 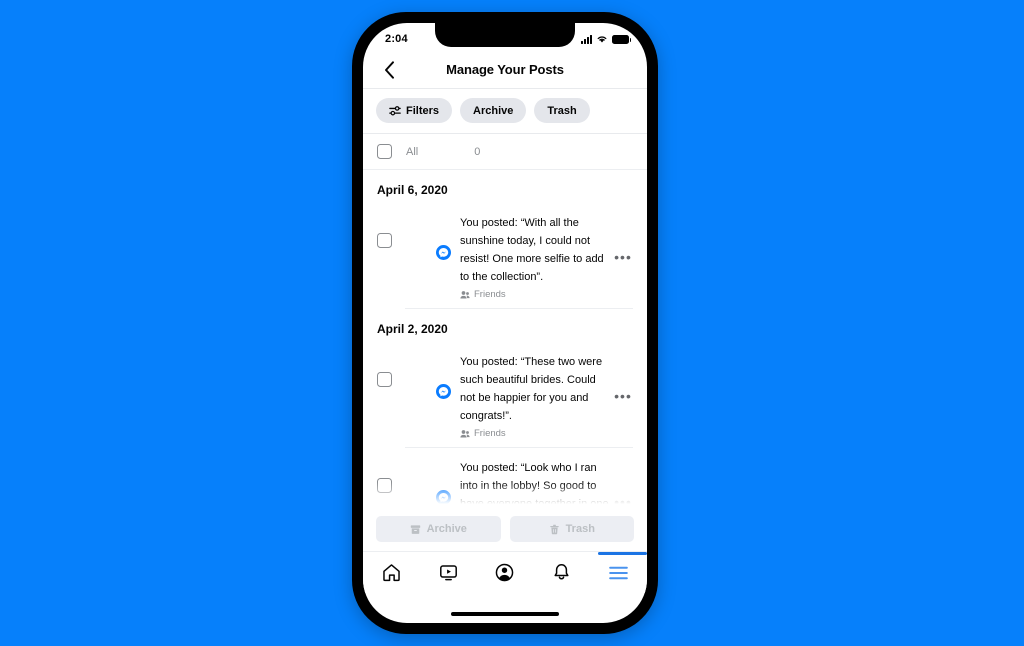 What do you see at coordinates (415, 529) in the screenshot?
I see `archive-icon` at bounding box center [415, 529].